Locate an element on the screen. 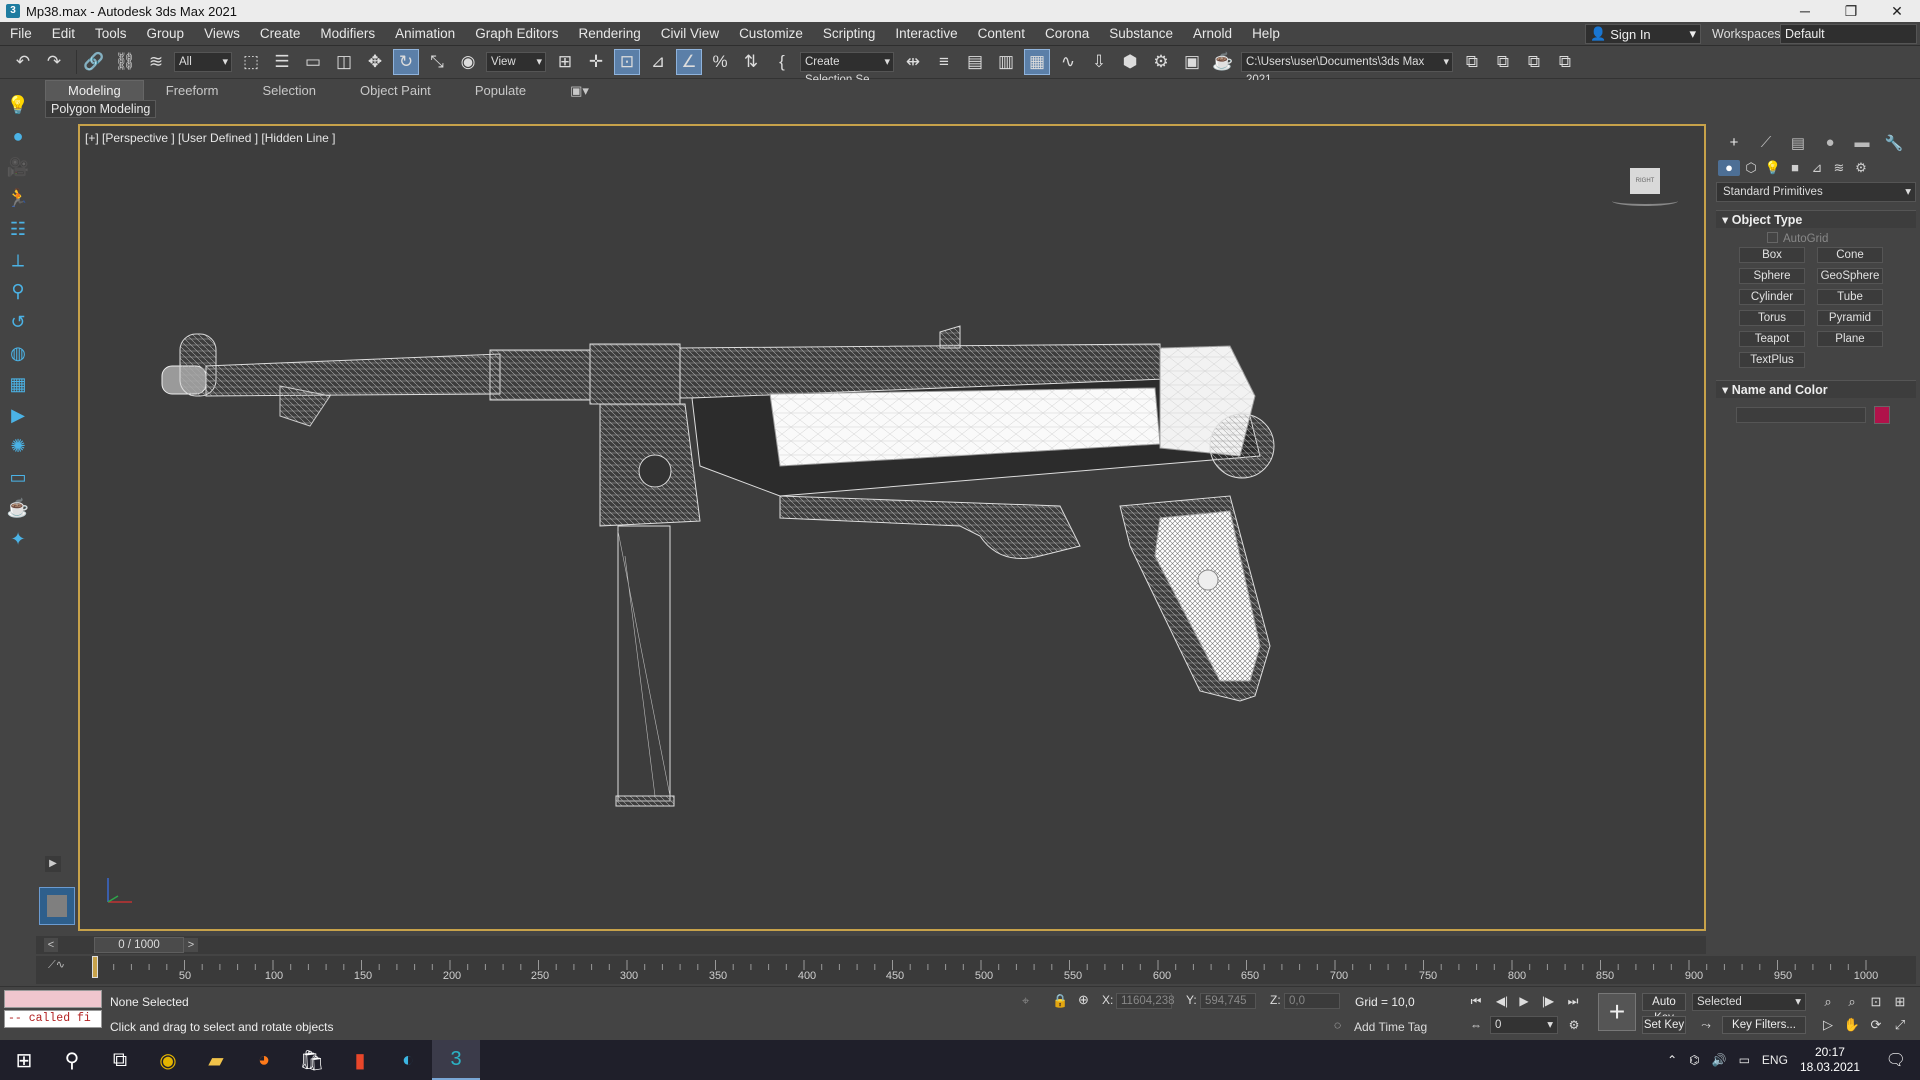 The width and height of the screenshot is (1920, 1080). auto-key-button: Auto Key is located at coordinates (1664, 1008).